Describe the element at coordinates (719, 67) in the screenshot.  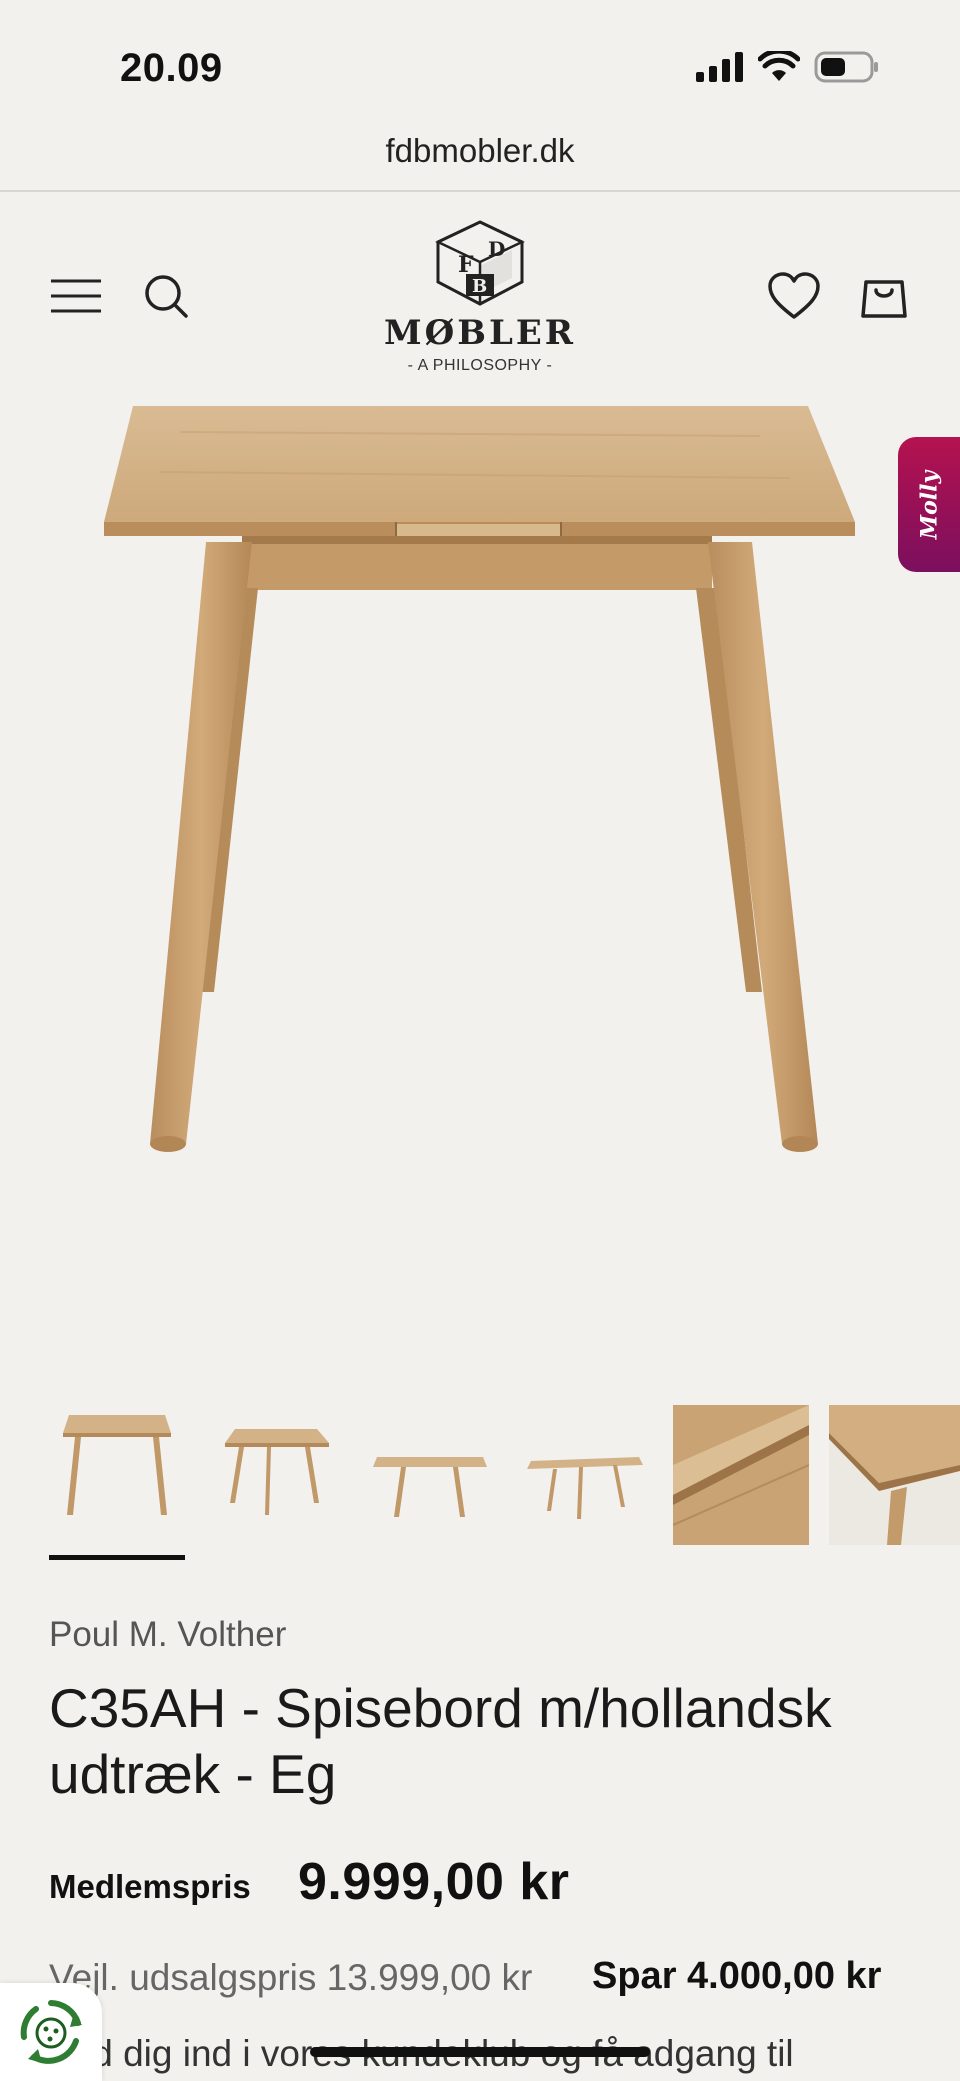
I see `cellular-signal-icon` at that location.